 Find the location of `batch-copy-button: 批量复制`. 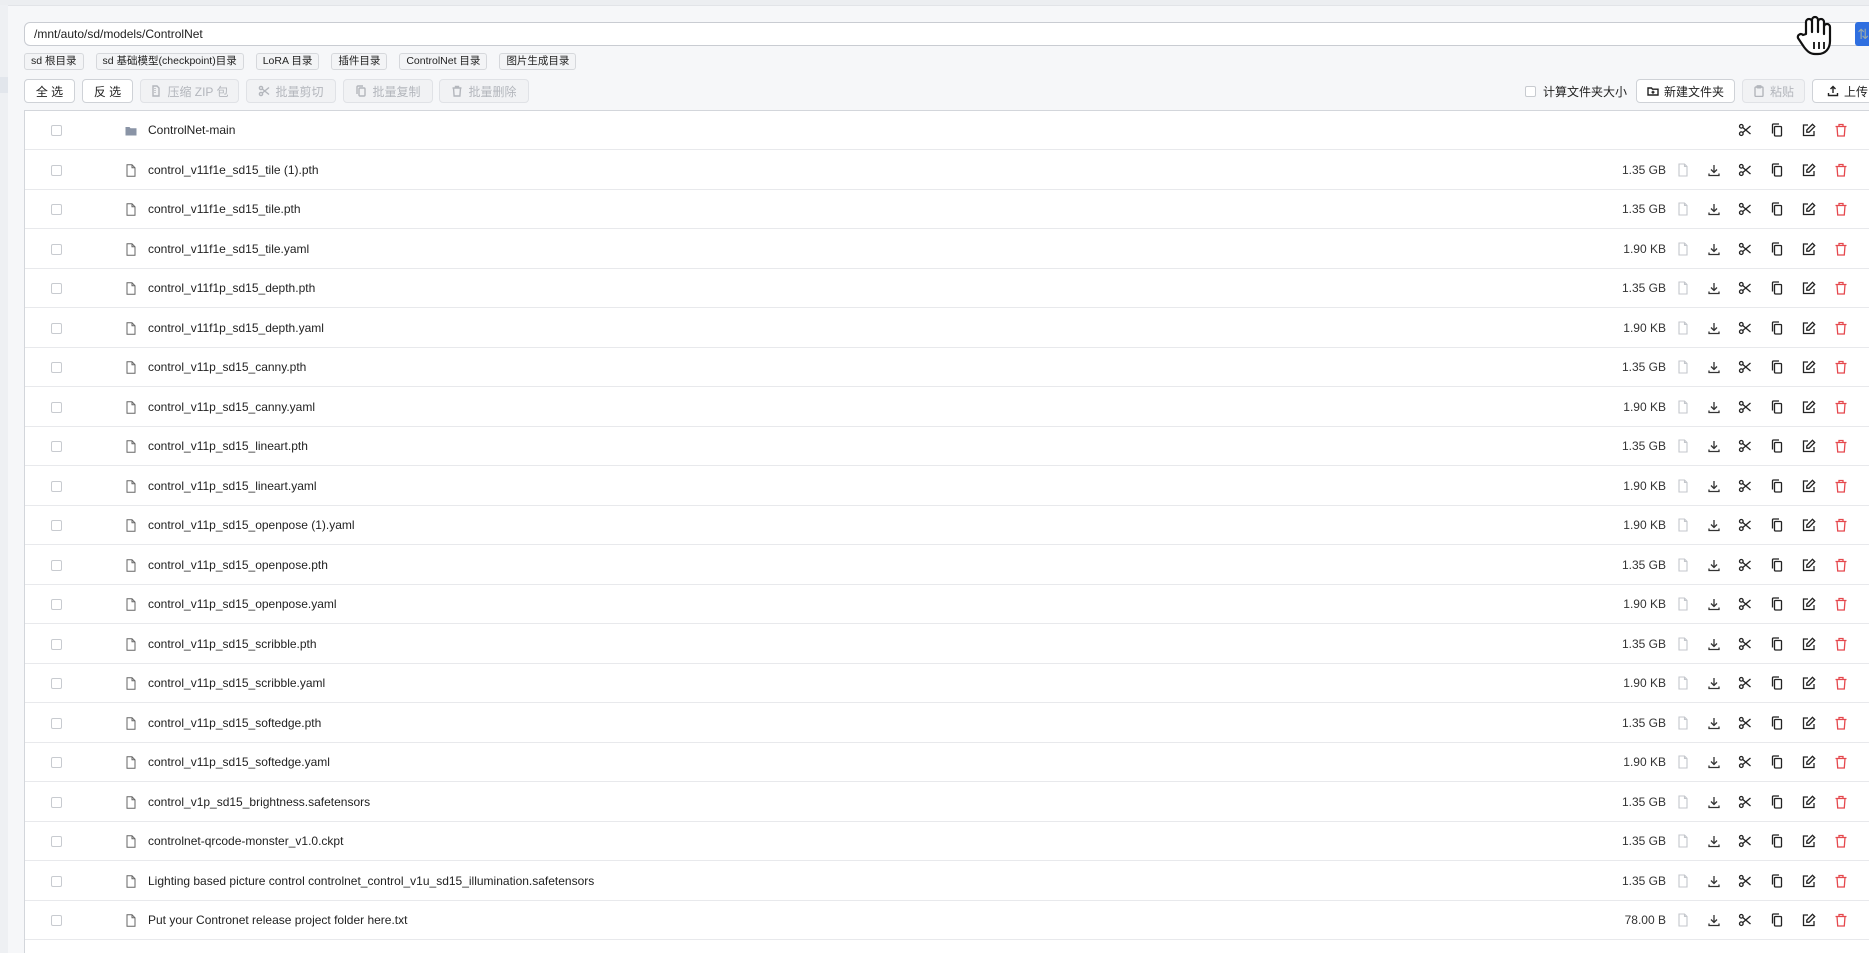

batch-copy-button: 批量复制 is located at coordinates (388, 91).